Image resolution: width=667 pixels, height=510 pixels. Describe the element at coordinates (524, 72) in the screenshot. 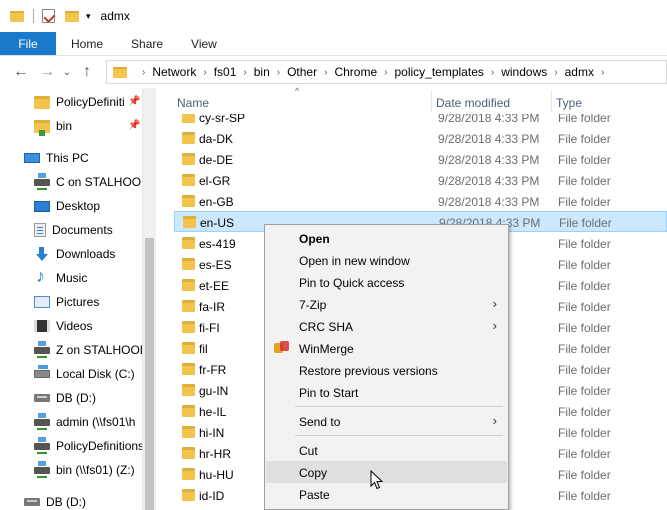

I see `breadcrumb-windows: windows` at that location.